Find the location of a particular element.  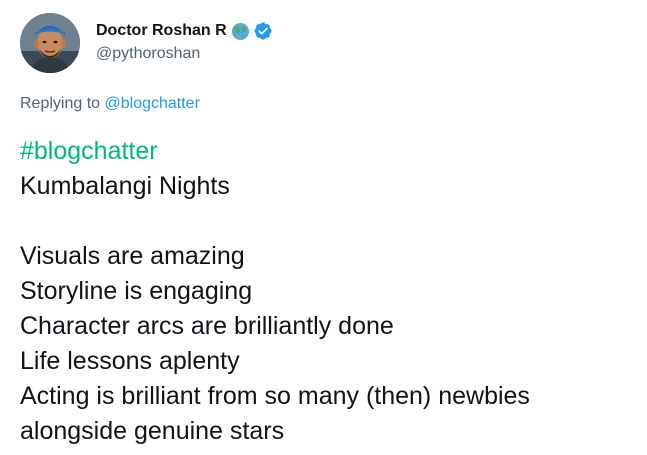

tweet-line: Kumbalangi Nights is located at coordinates (125, 186).